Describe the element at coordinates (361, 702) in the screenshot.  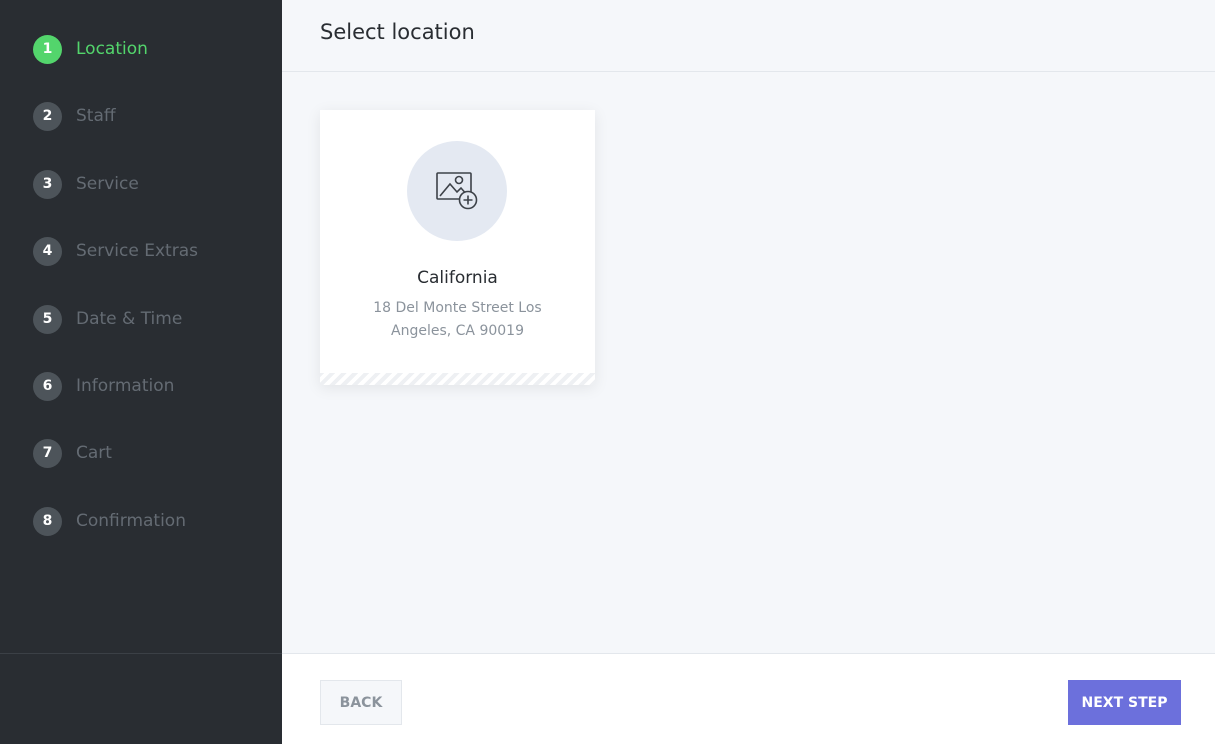
I see `back-button: BACK` at that location.